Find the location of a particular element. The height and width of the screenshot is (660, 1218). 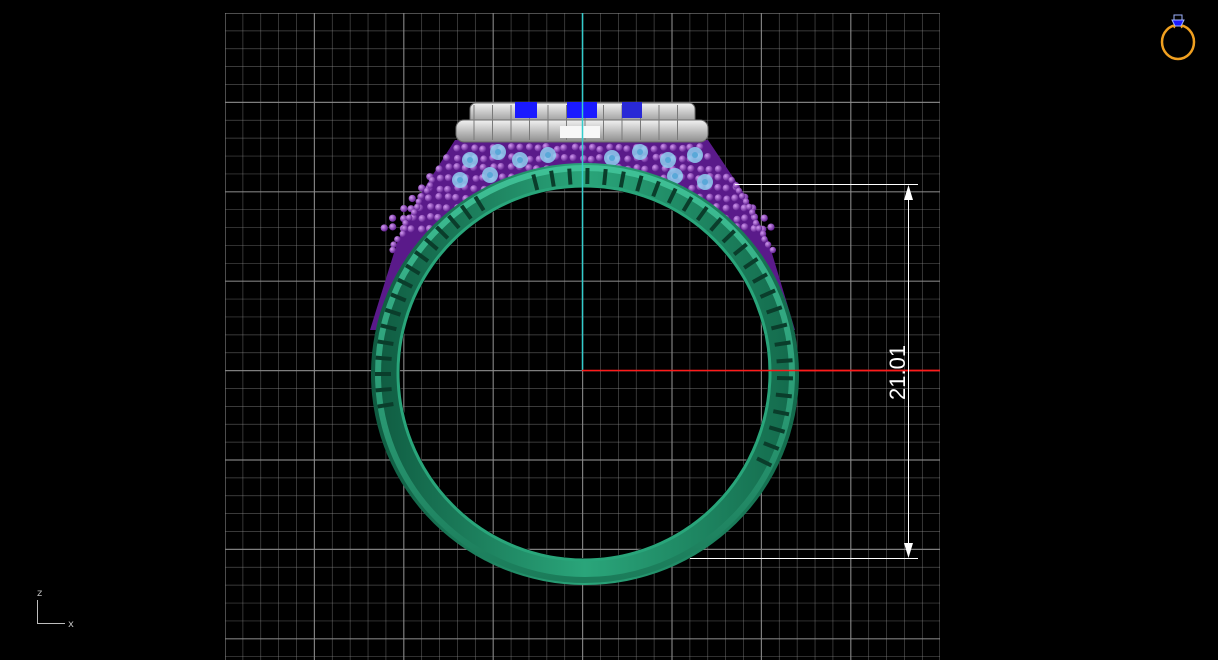

axis-label-z: z is located at coordinates (39, 593).